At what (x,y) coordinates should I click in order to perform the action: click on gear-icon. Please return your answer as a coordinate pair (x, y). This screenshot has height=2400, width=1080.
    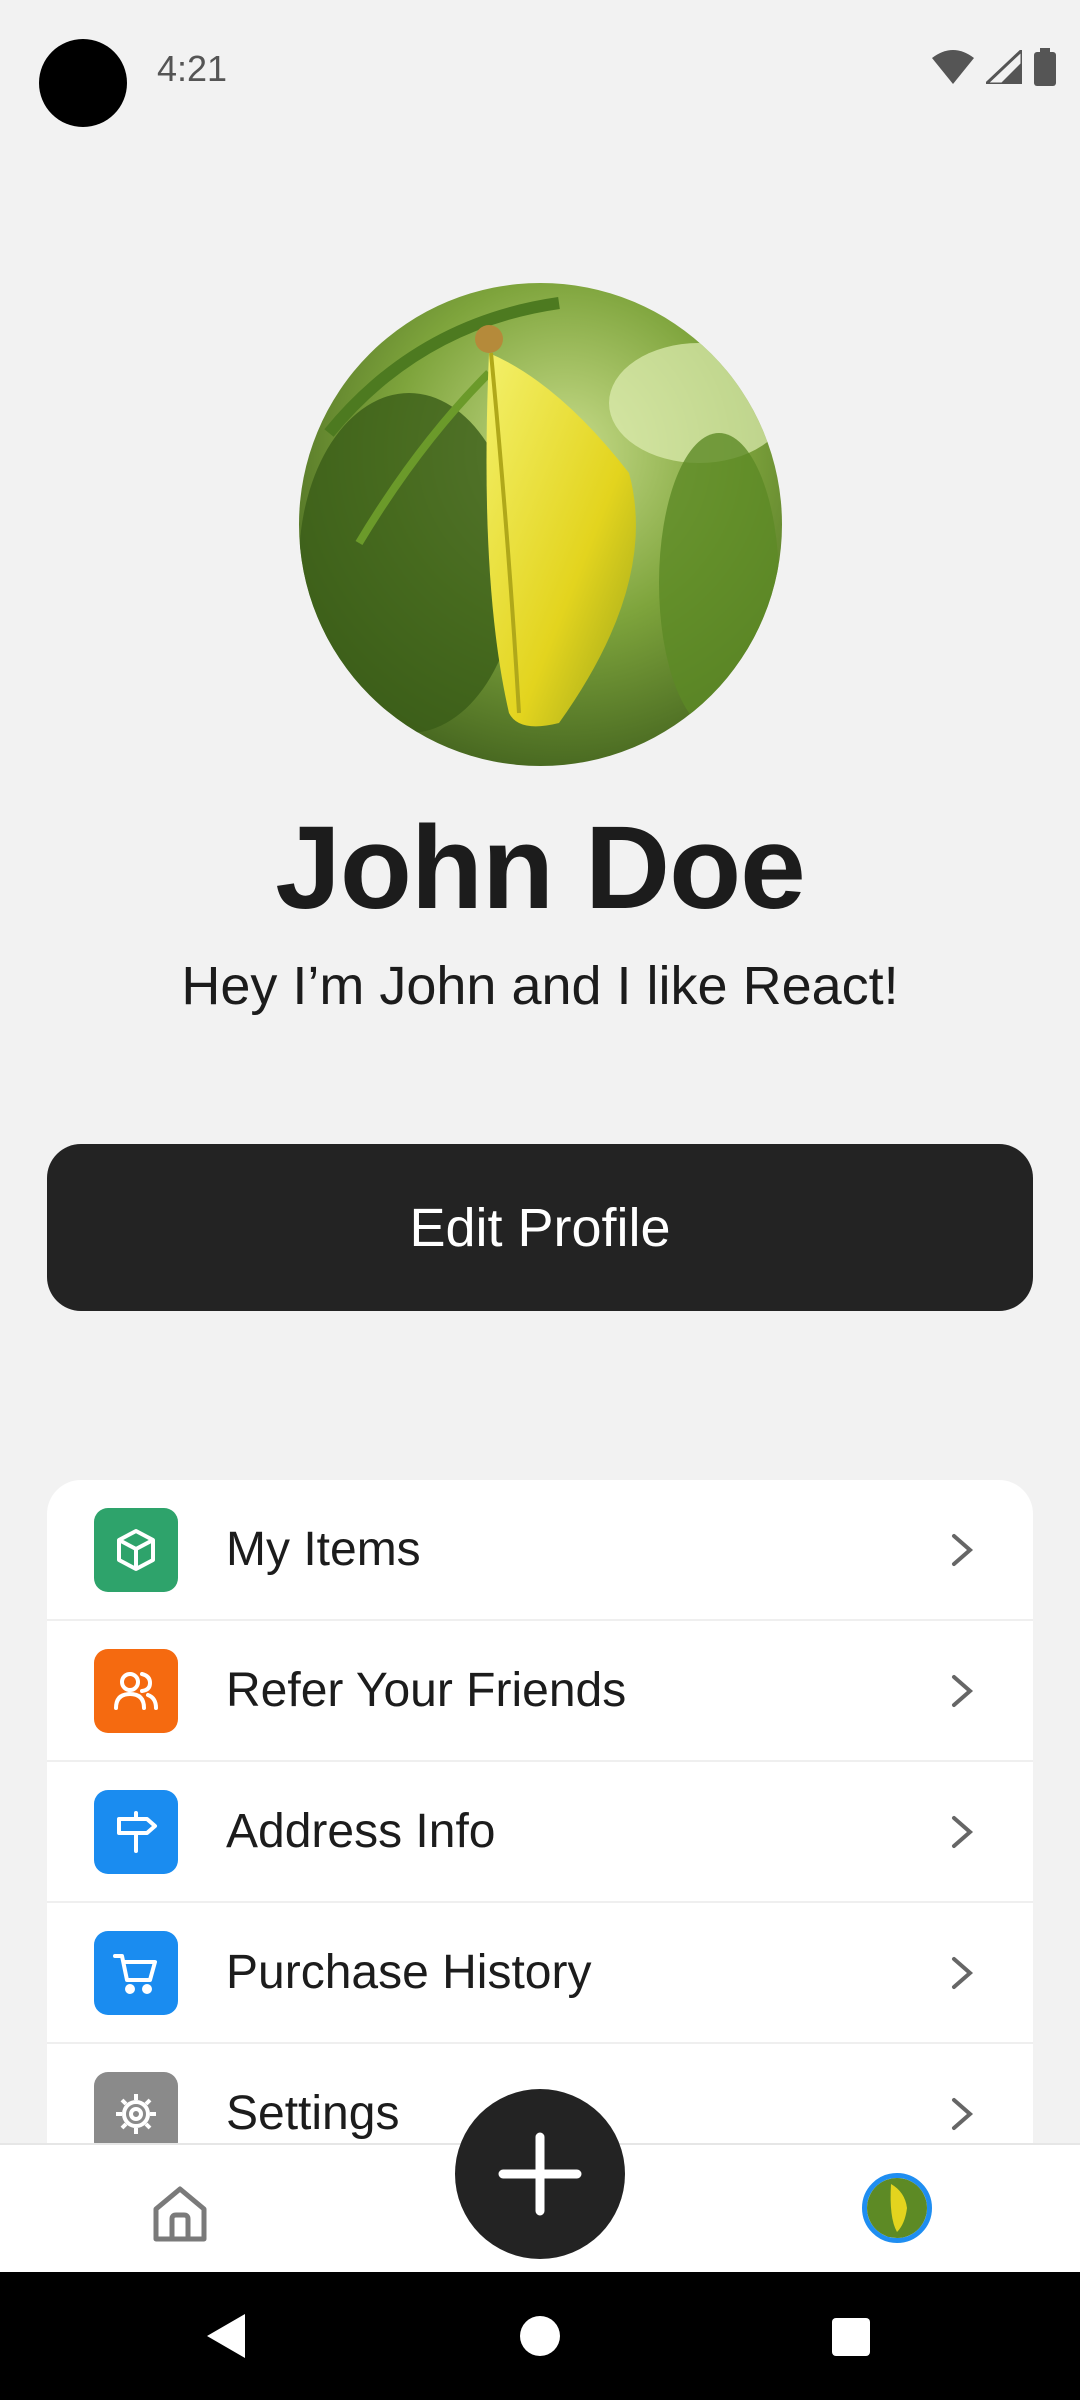
    Looking at the image, I should click on (136, 2110).